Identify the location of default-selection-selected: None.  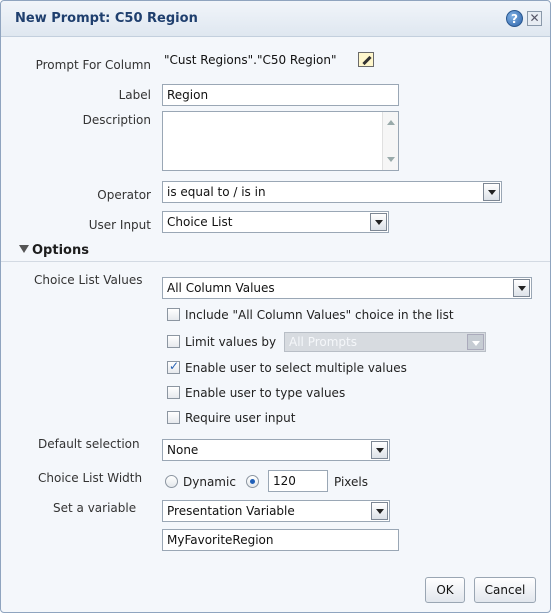
(183, 450).